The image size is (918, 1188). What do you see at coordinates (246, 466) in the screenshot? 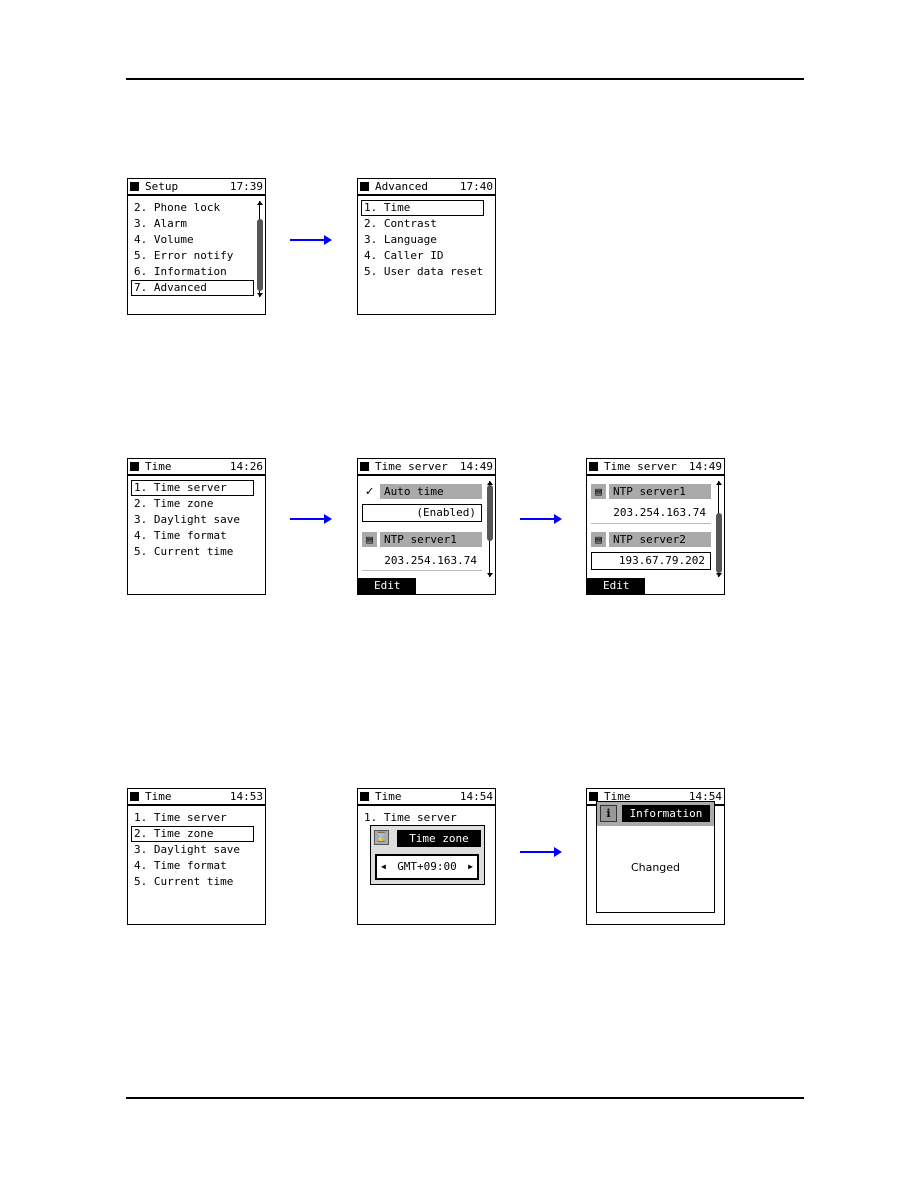
I see `clock: 14:26` at bounding box center [246, 466].